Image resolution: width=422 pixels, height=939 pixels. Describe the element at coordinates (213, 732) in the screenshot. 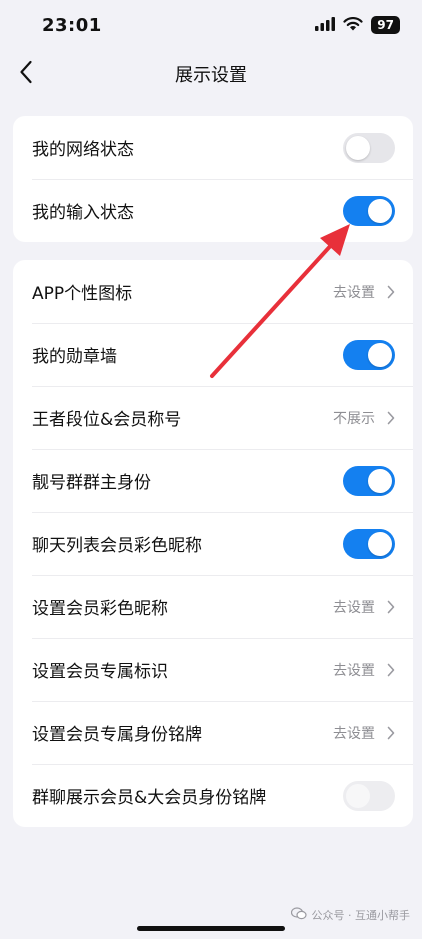

I see `setting-row-member-nameplate: 设置会员专属身份铭牌 去设置` at that location.